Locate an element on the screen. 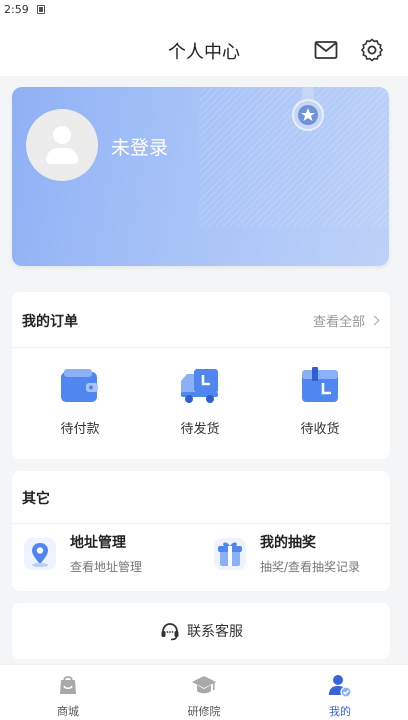 This screenshot has height=720, width=408. bottom-tab-bar: 商城 研修院 我的 is located at coordinates (204, 692).